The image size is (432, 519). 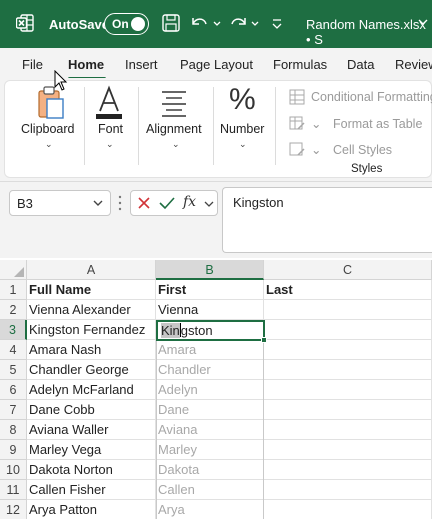 What do you see at coordinates (348, 290) in the screenshot?
I see `cell-c1: Last` at bounding box center [348, 290].